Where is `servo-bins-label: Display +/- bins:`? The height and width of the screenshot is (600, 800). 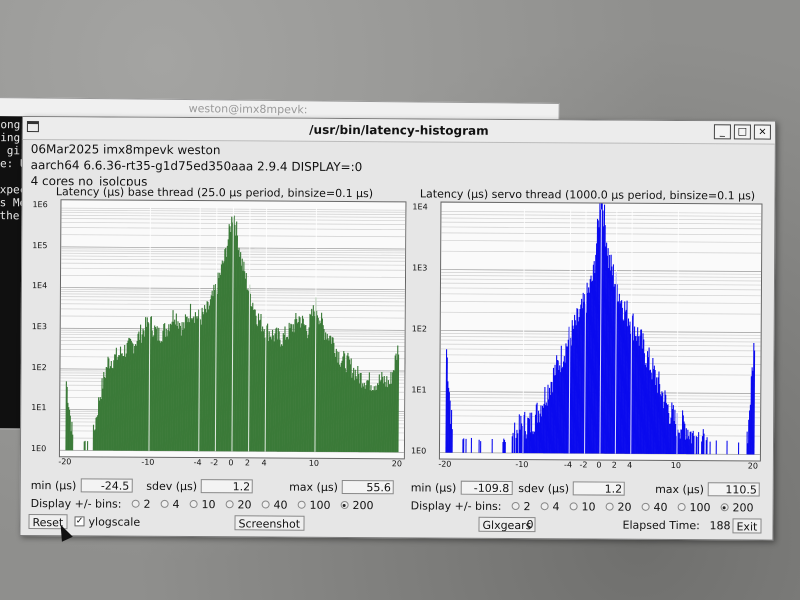
servo-bins-label: Display +/- bins: is located at coordinates (456, 505).